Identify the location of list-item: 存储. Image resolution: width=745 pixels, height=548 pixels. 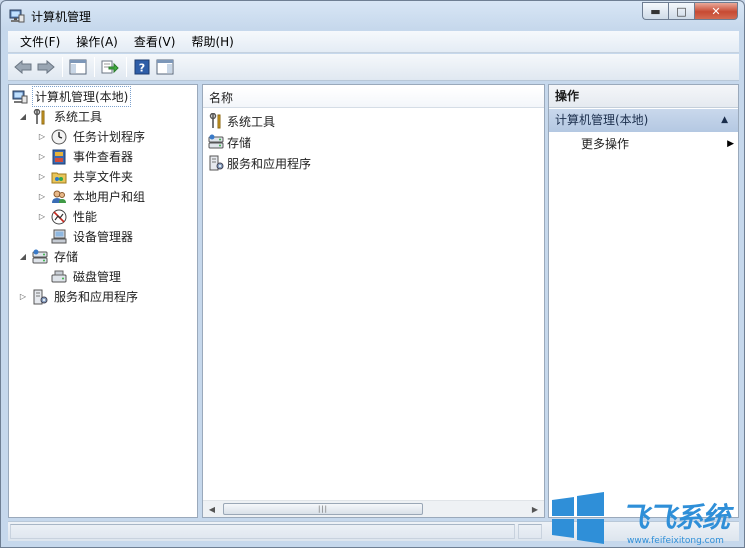
(229, 142).